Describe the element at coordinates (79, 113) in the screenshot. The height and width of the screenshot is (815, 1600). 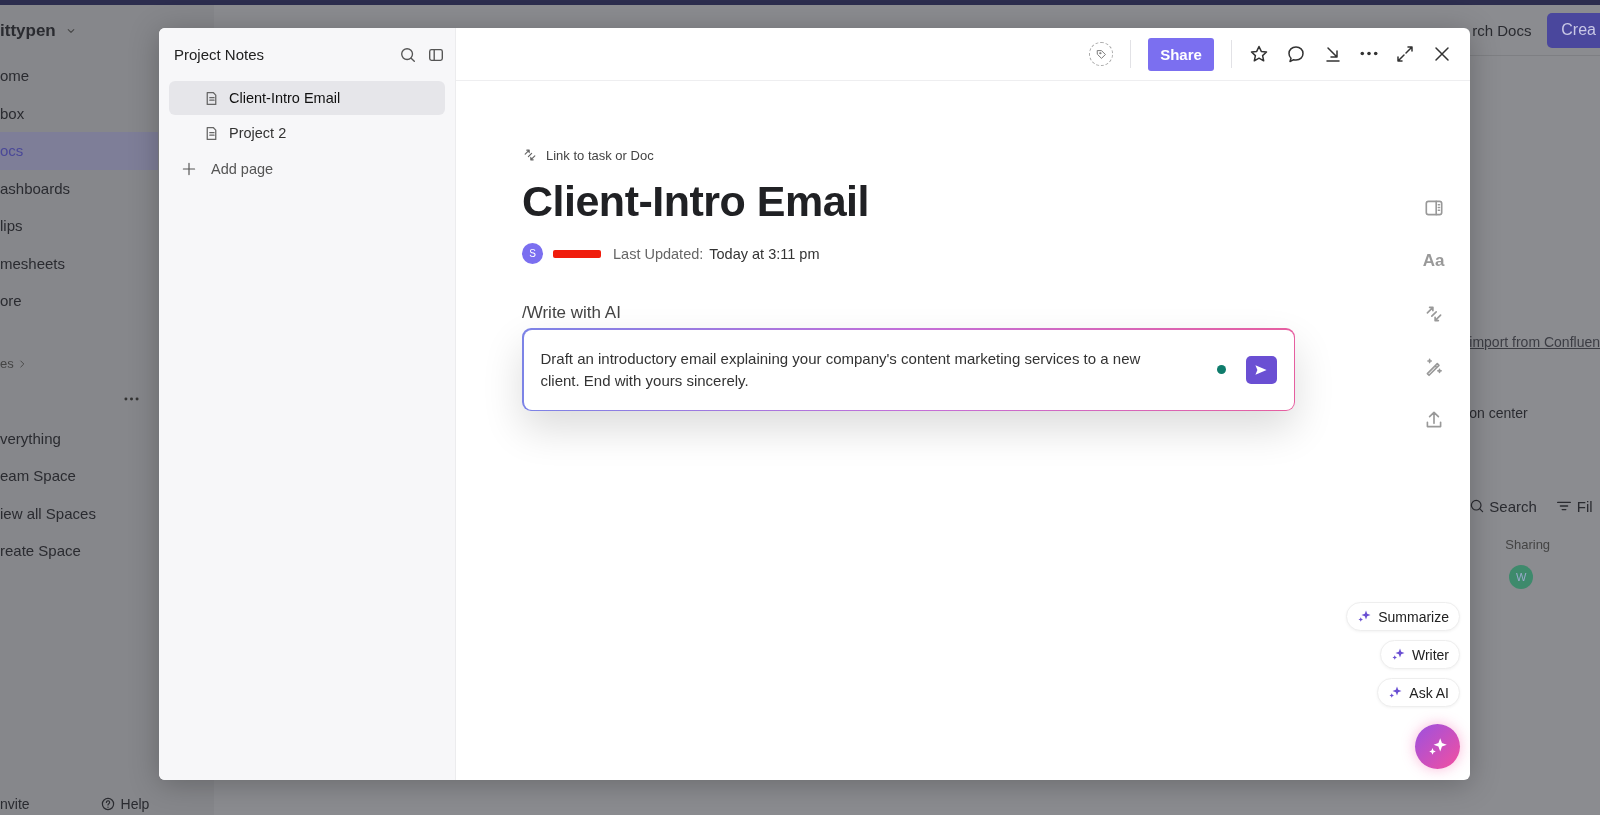
I see `nav-item: box` at that location.